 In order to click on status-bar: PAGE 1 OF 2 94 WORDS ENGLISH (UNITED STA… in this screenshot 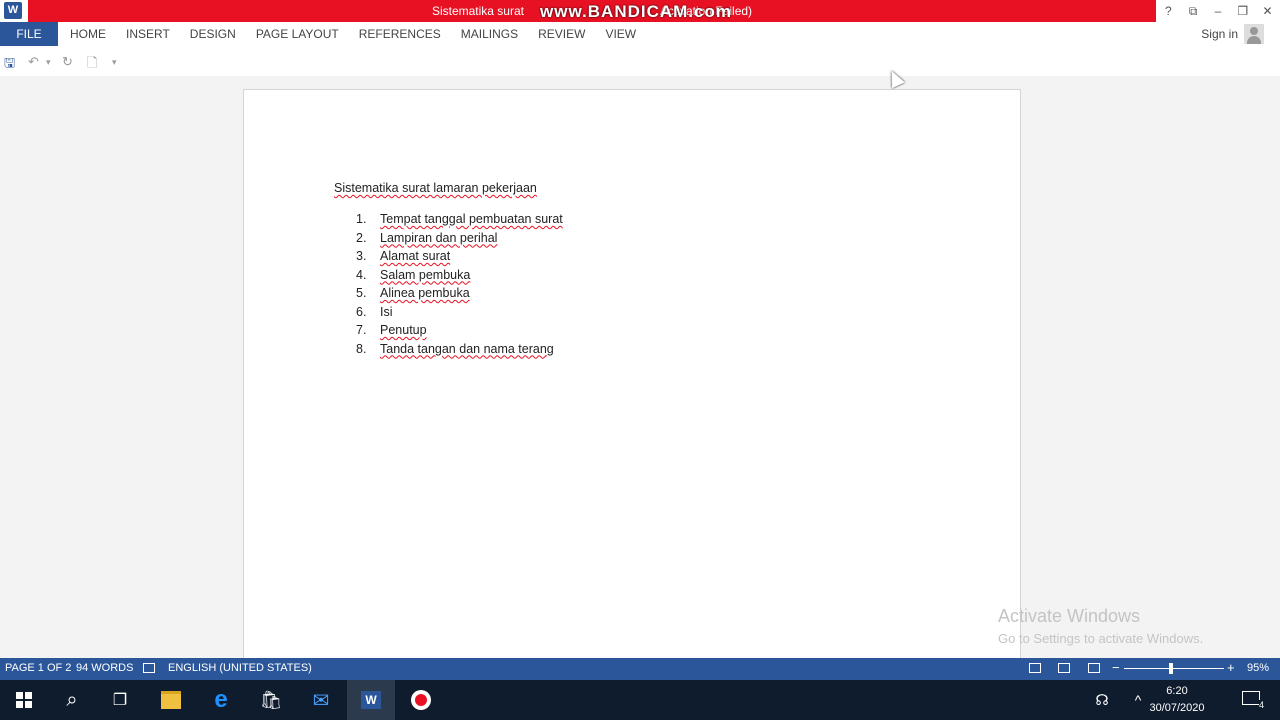, I will do `click(640, 669)`.